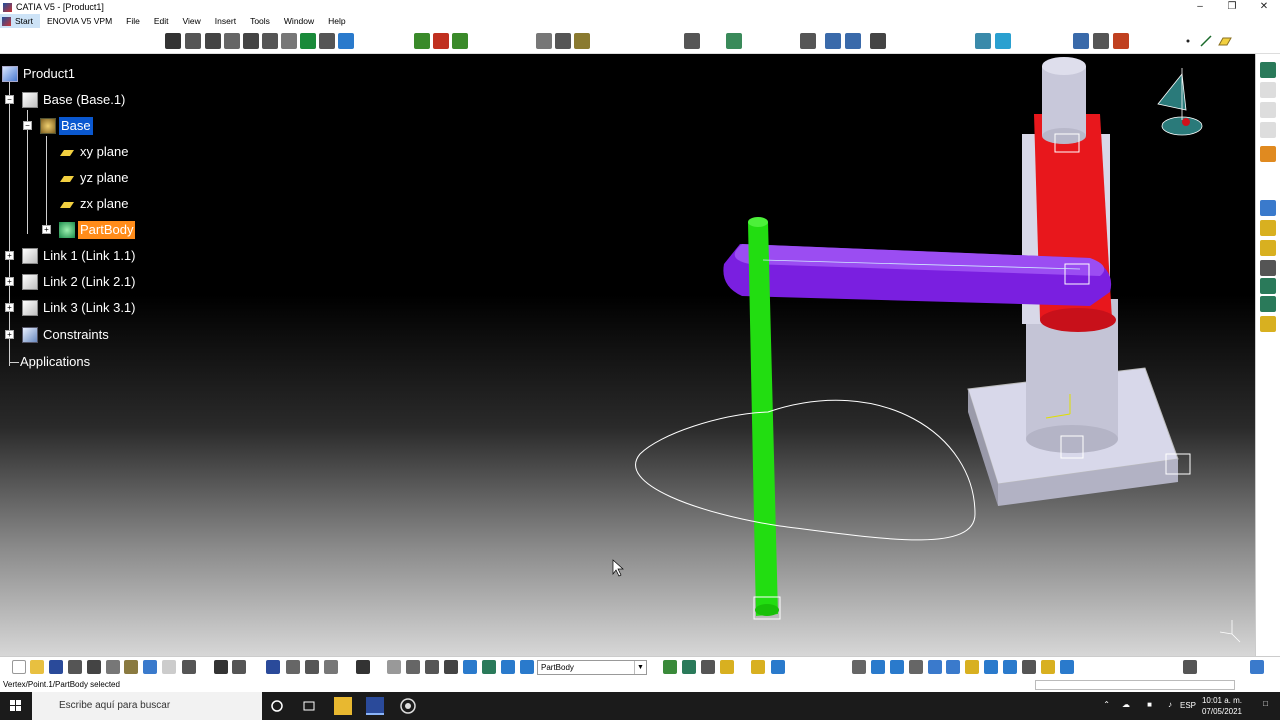 The width and height of the screenshot is (1280, 720). What do you see at coordinates (80, 256) in the screenshot?
I see `tree-node-link1: Link 1 (Link 1.1)` at bounding box center [80, 256].